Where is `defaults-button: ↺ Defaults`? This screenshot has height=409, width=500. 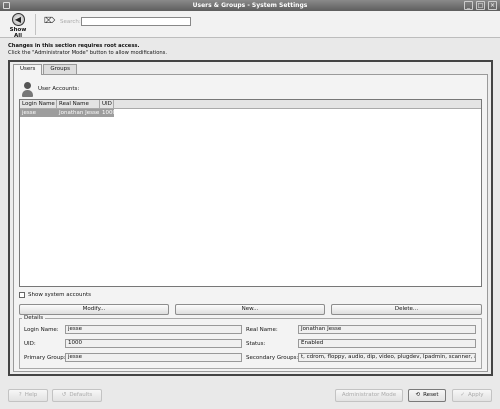 defaults-button: ↺ Defaults is located at coordinates (77, 395).